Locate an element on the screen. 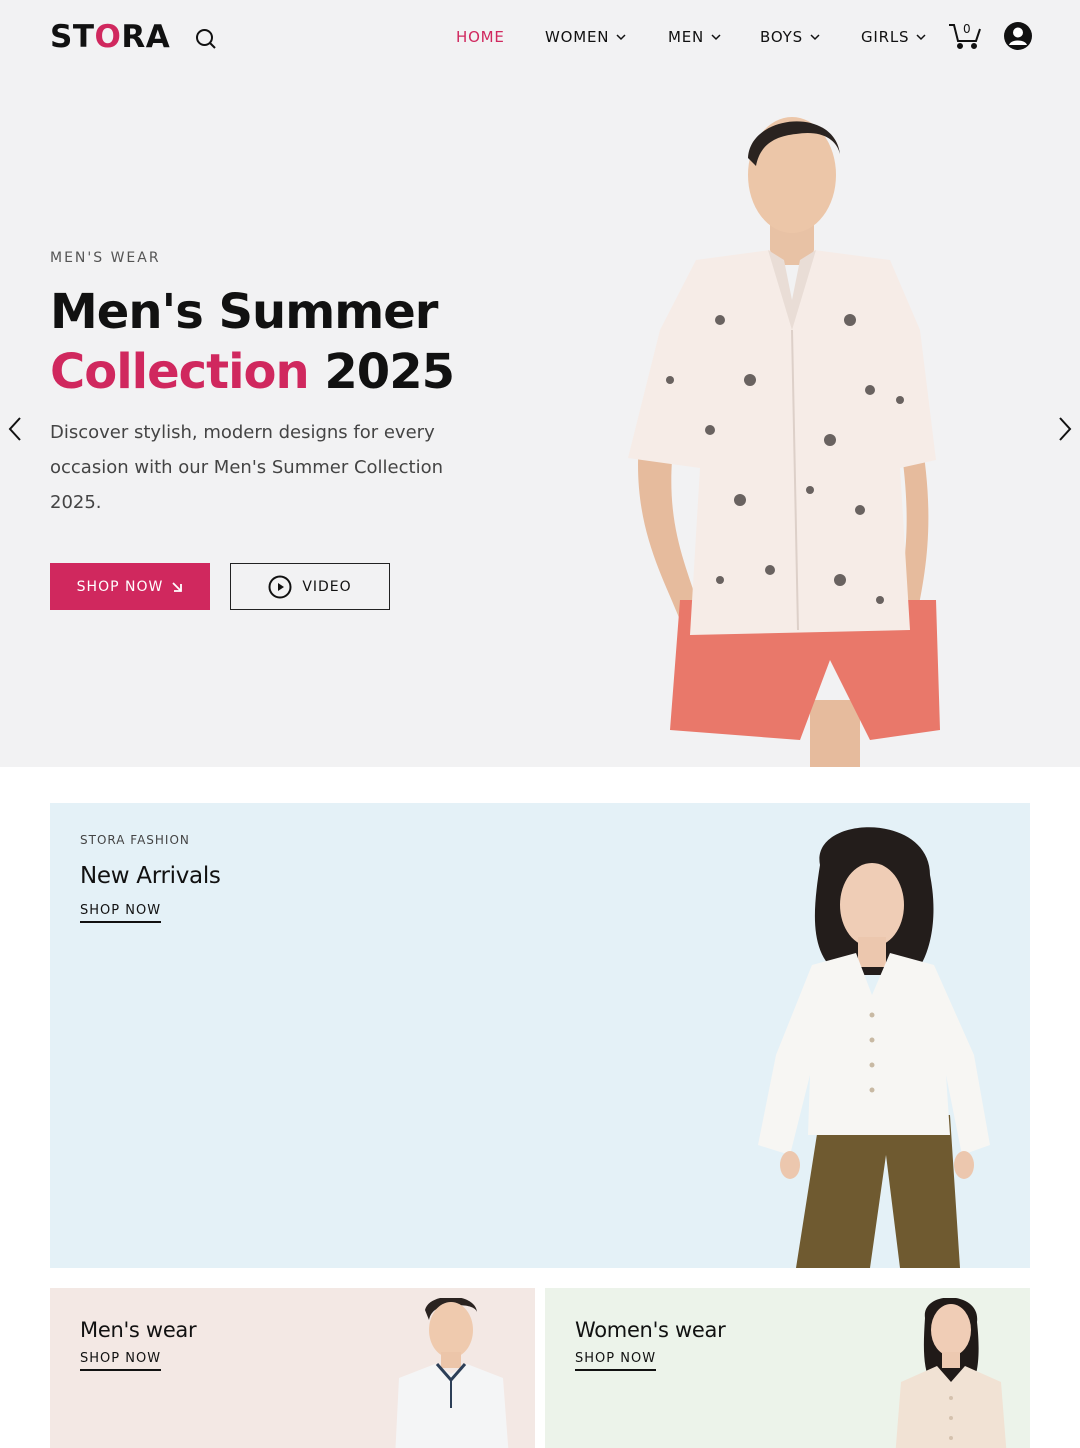  mens-wear-card: Men's wear SHOP NOW is located at coordinates (292, 1368).